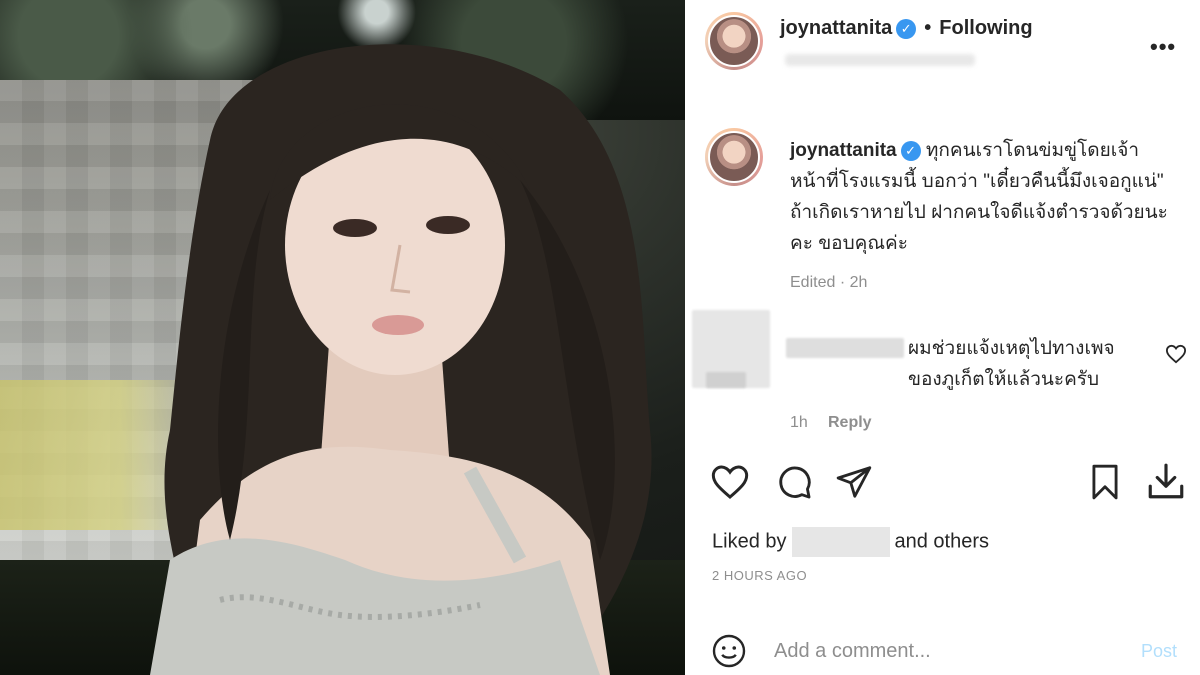 The height and width of the screenshot is (675, 1200). I want to click on liked-by-suffix: and others, so click(942, 541).